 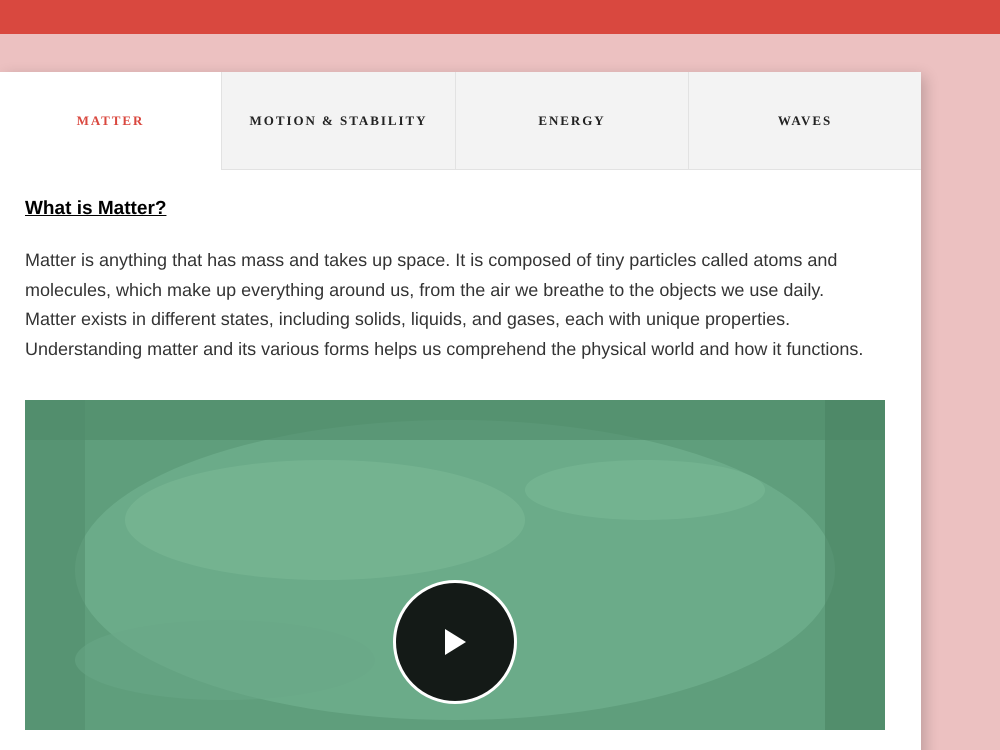 I want to click on tab: ENERGY, so click(x=571, y=121).